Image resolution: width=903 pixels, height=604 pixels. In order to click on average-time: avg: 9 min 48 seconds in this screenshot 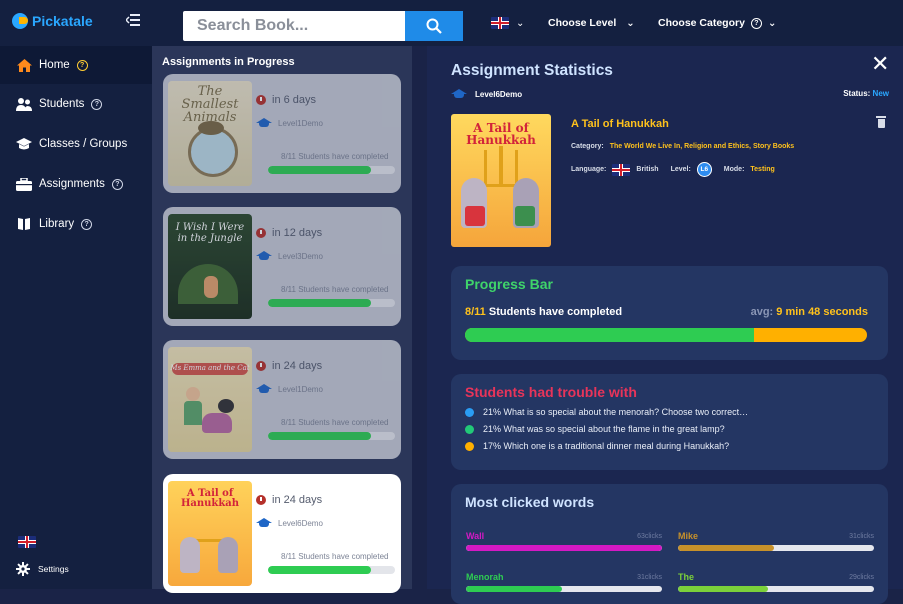, I will do `click(809, 312)`.